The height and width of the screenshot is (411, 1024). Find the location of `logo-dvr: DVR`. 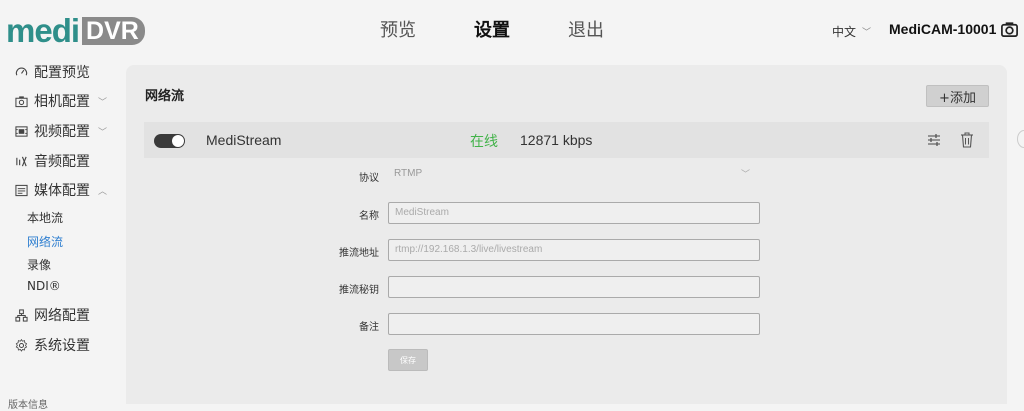

logo-dvr: DVR is located at coordinates (113, 31).